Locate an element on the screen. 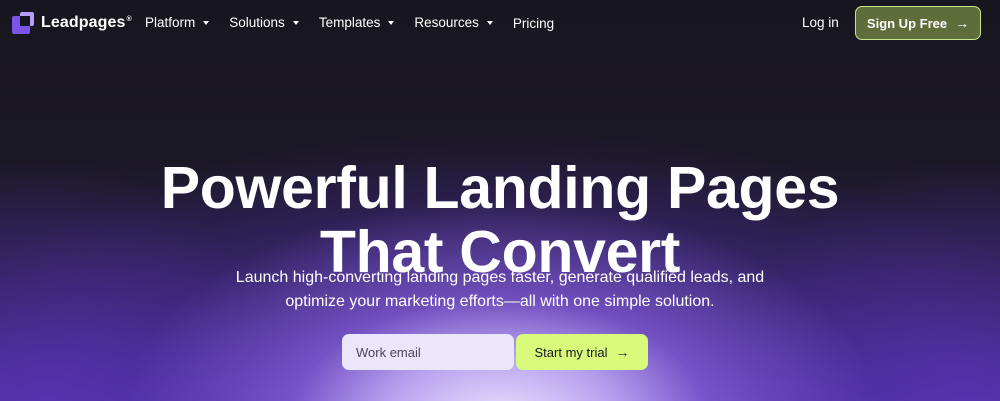 Image resolution: width=1000 pixels, height=401 pixels. logo-text: Leadpages® is located at coordinates (86, 22).